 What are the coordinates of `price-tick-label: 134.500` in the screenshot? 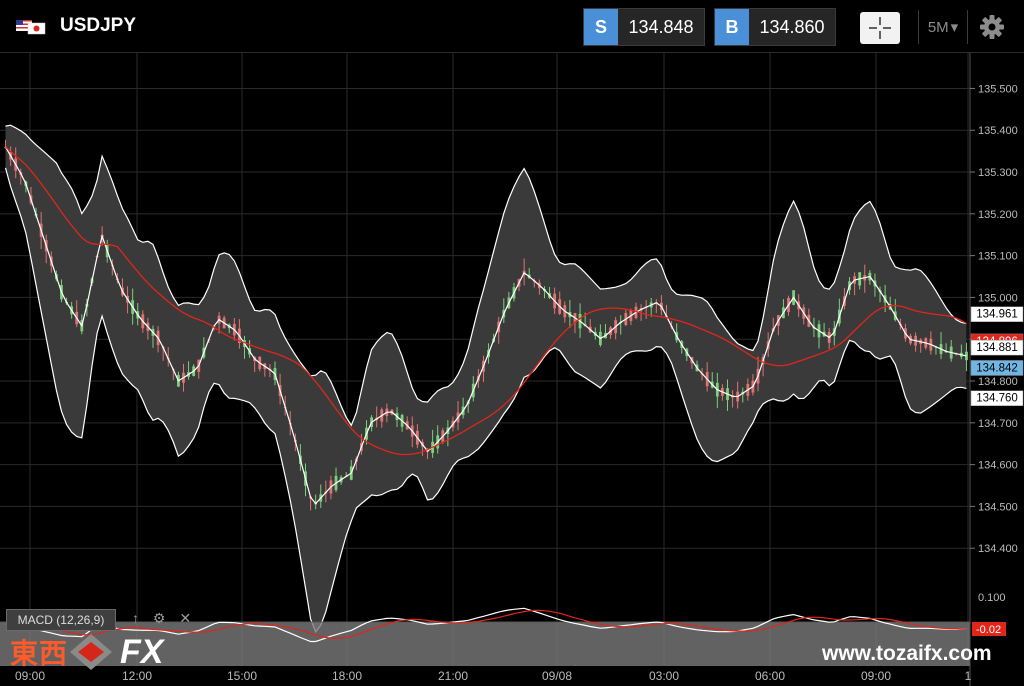 It's located at (998, 507).